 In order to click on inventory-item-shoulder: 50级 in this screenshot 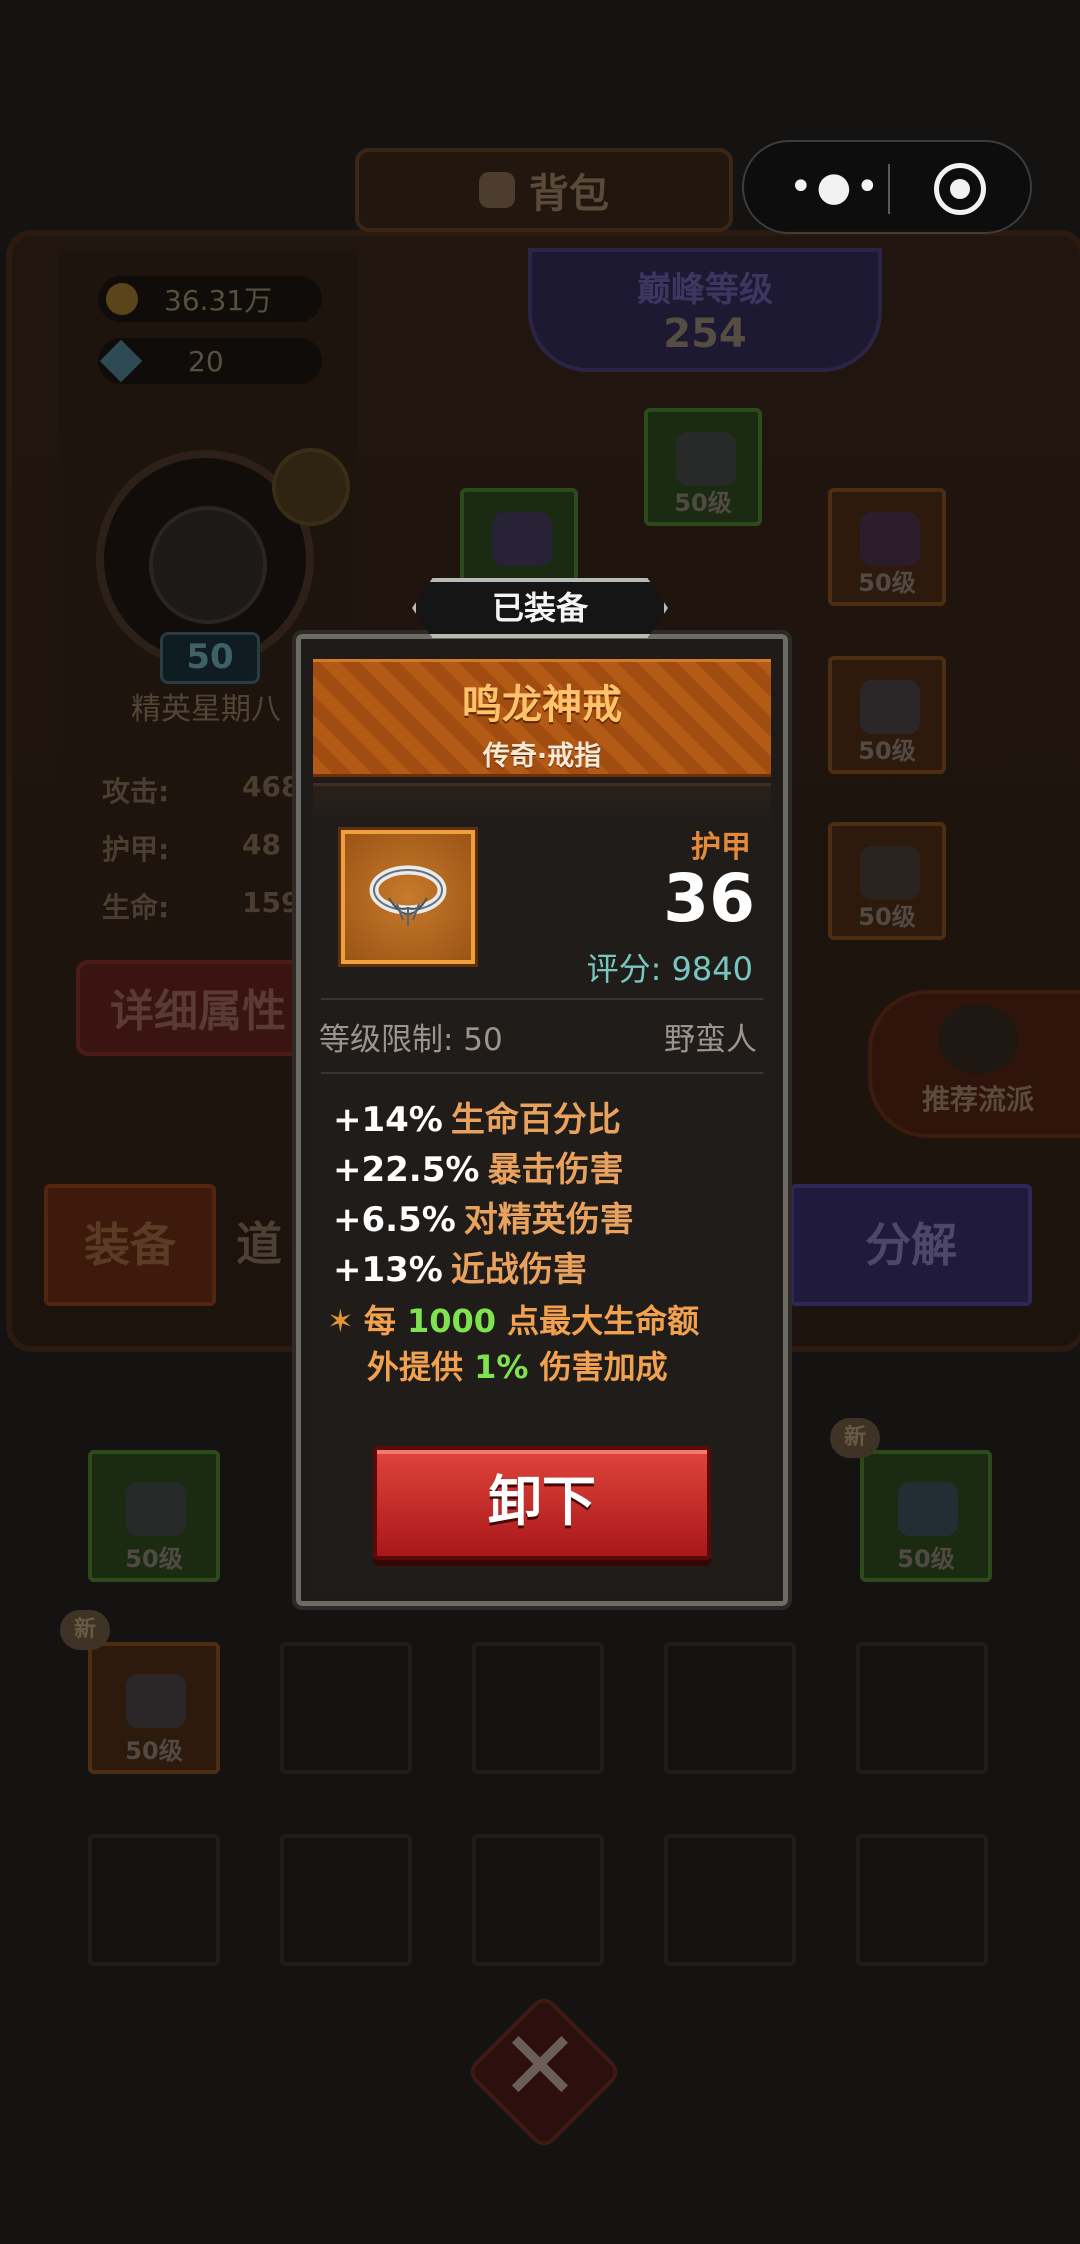, I will do `click(926, 1516)`.